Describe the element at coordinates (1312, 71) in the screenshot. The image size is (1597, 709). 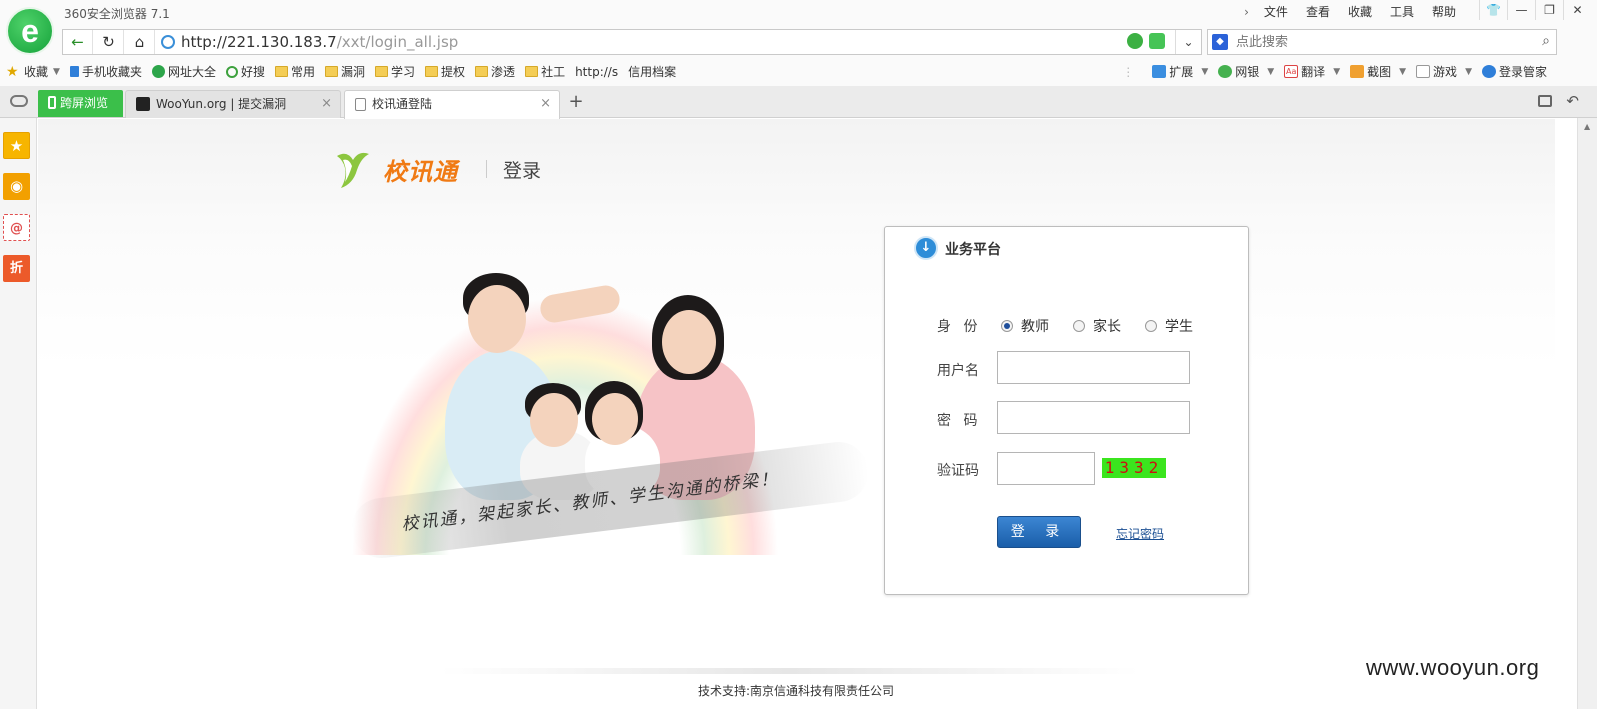
I see `tool-translate: Aa 翻译 ▼` at that location.